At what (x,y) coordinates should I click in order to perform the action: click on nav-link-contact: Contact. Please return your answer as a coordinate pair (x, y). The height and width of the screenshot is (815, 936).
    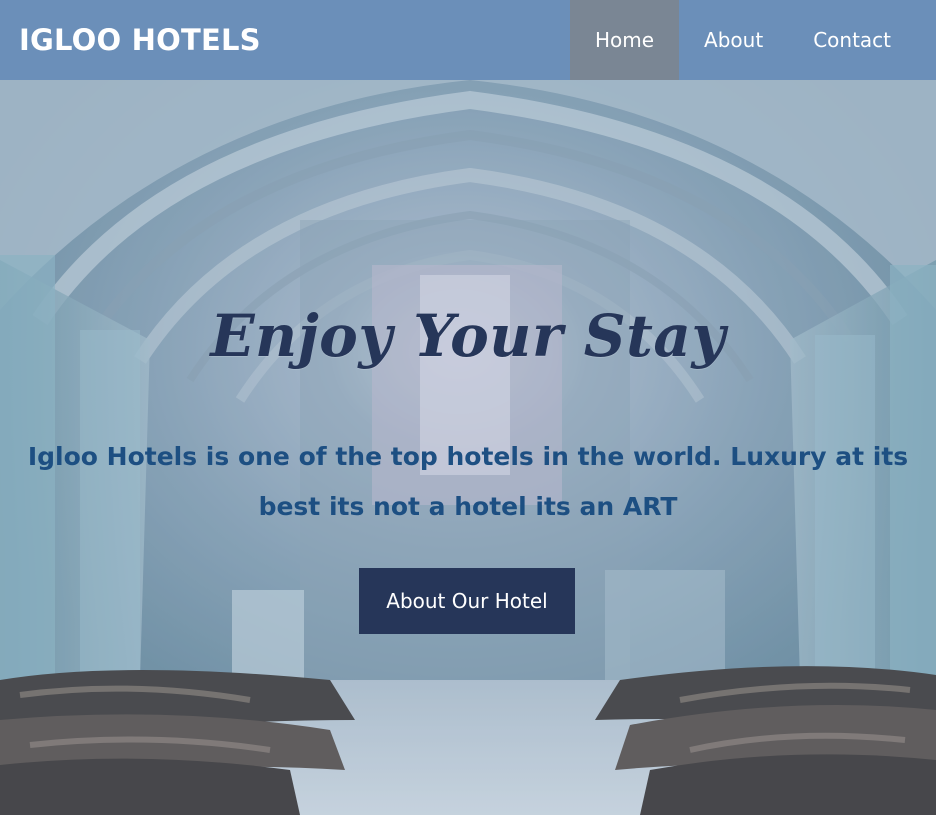
    Looking at the image, I should click on (852, 40).